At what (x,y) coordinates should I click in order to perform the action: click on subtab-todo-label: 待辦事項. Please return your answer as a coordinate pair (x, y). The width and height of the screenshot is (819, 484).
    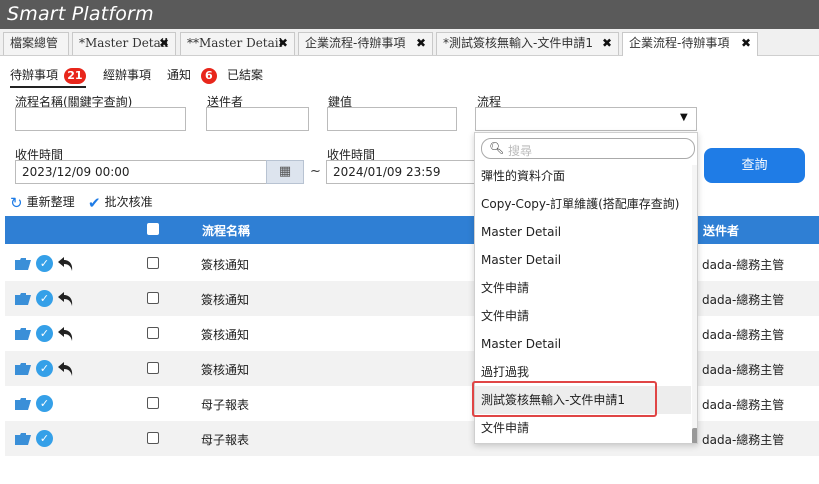
    Looking at the image, I should click on (34, 75).